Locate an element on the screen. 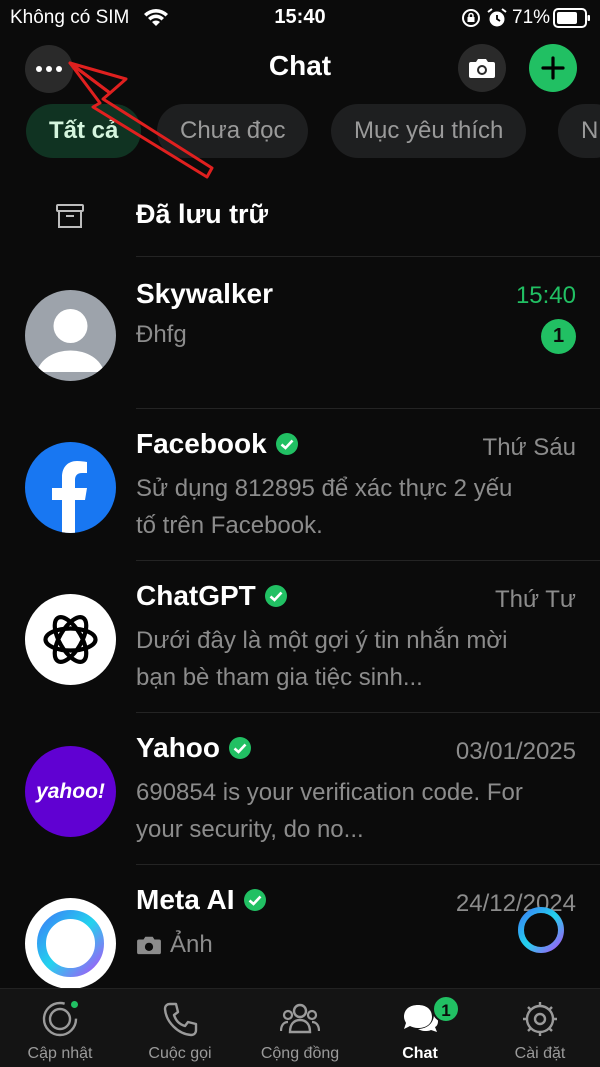  archive-icon is located at coordinates (70, 216).